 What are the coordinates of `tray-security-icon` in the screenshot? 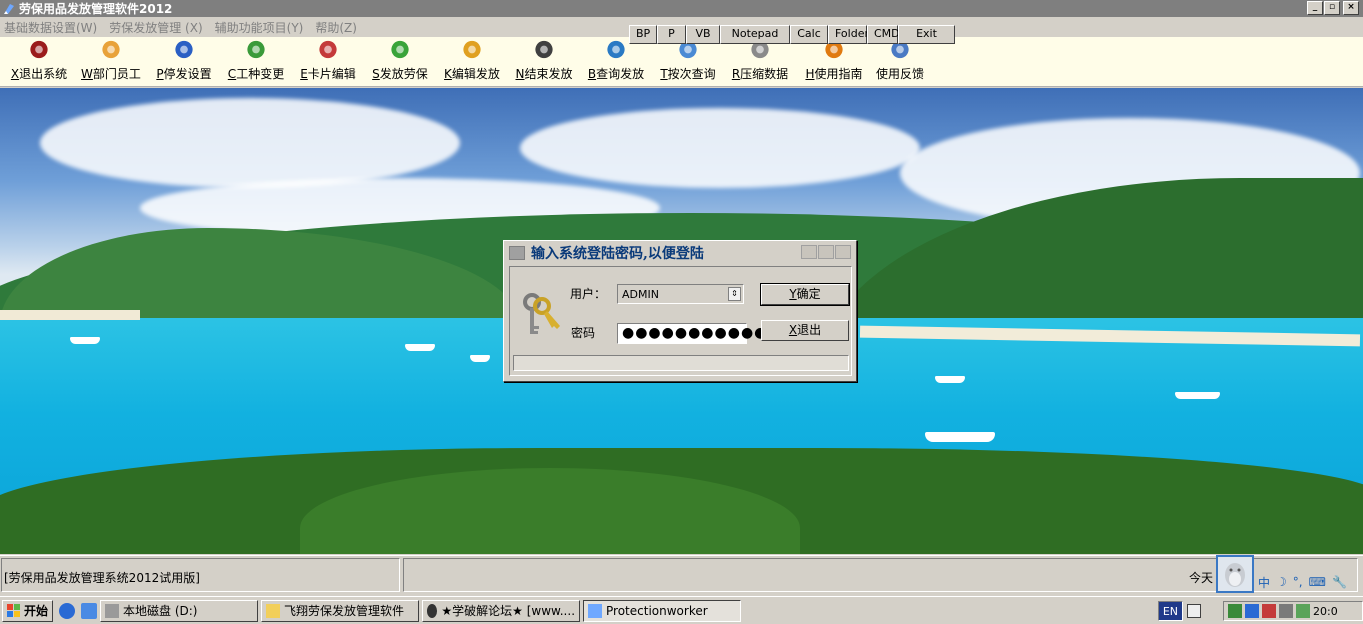 It's located at (1303, 611).